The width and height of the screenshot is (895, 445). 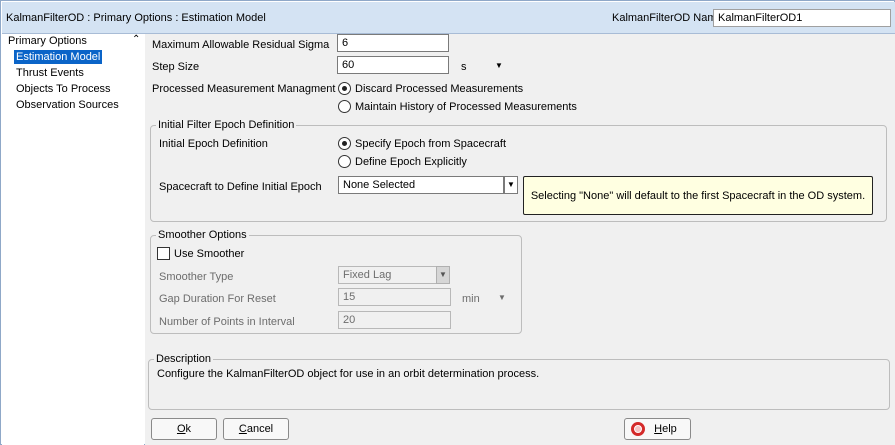 I want to click on cancel-button: Cancel, so click(x=256, y=429).